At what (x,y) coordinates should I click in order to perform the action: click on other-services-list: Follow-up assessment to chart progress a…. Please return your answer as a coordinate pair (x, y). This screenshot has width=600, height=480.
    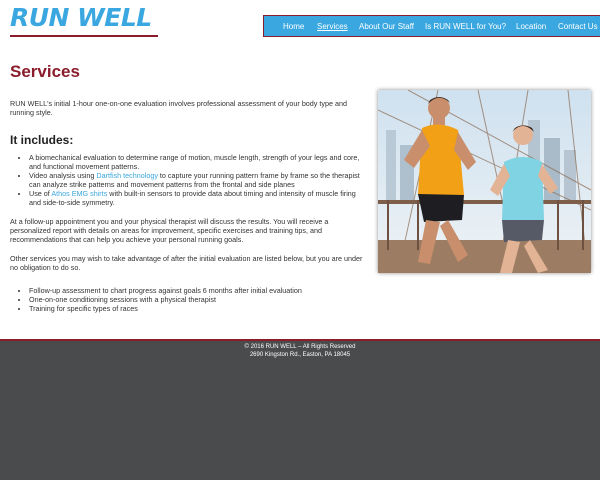
    Looking at the image, I should click on (188, 299).